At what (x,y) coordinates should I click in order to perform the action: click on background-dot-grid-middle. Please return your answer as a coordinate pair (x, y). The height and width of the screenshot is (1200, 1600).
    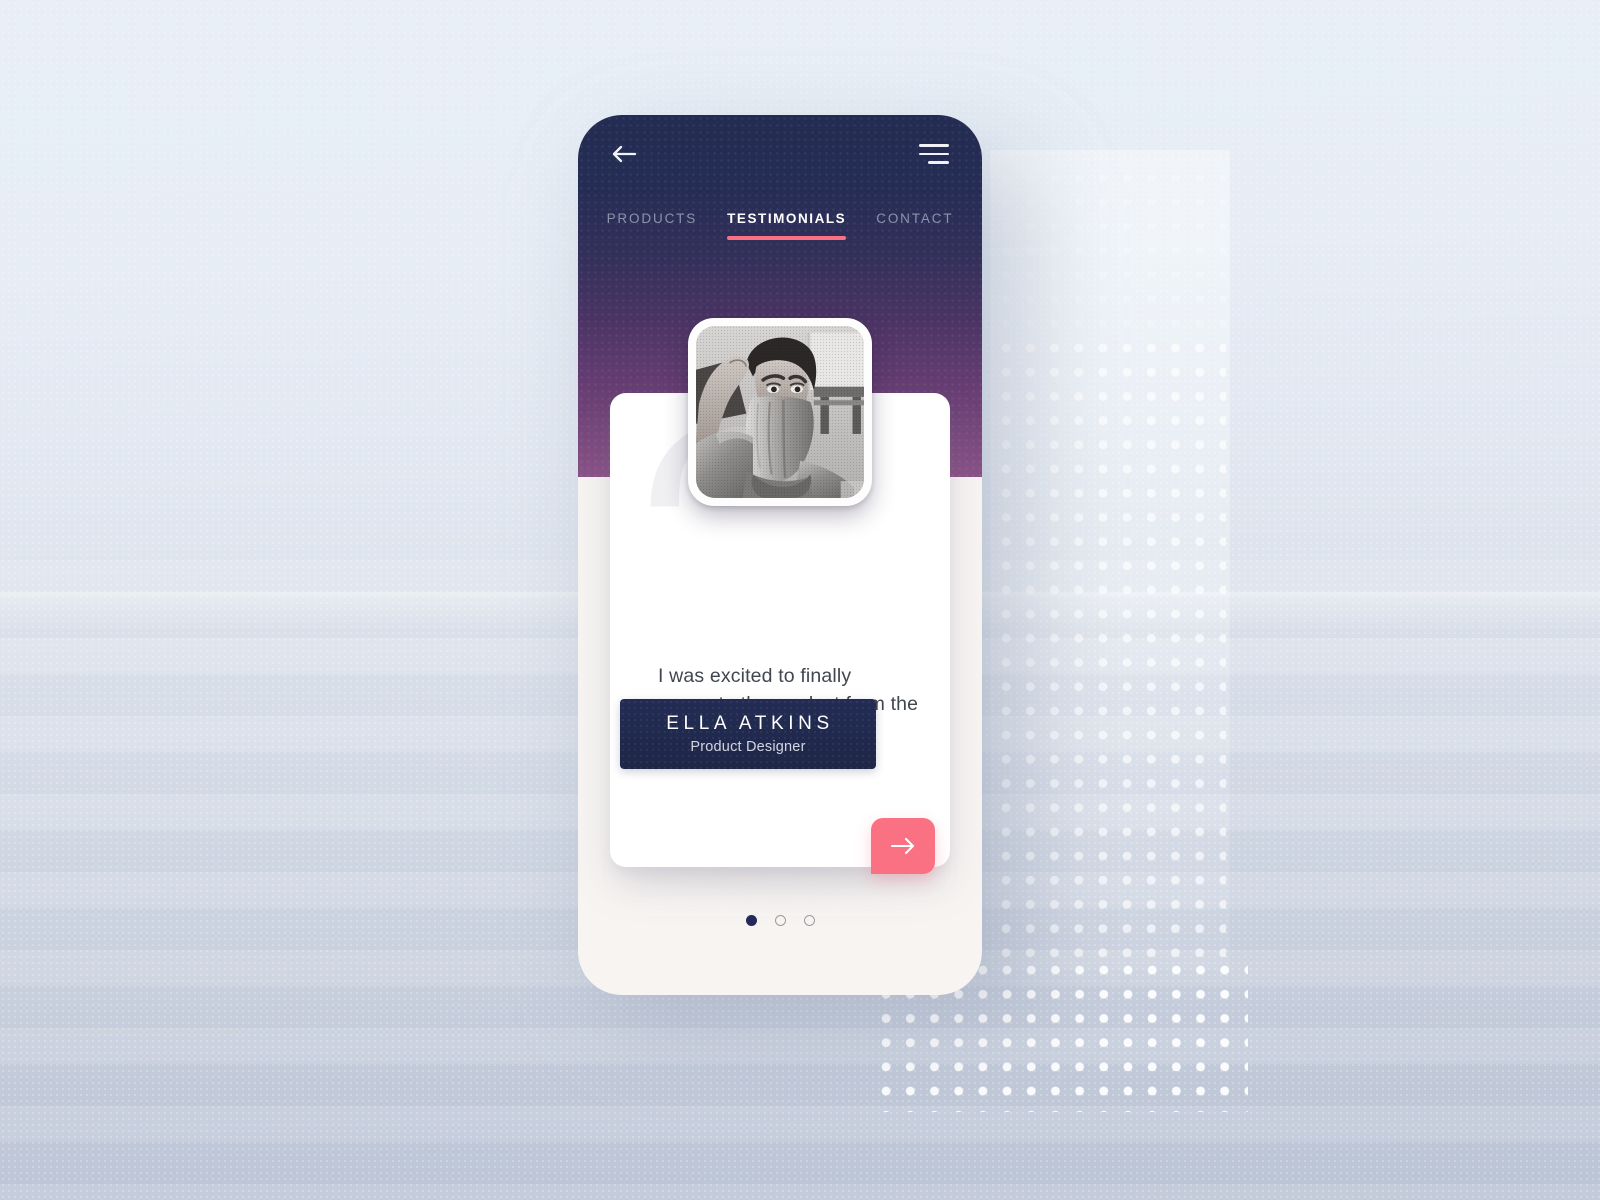
    Looking at the image, I should click on (1107, 644).